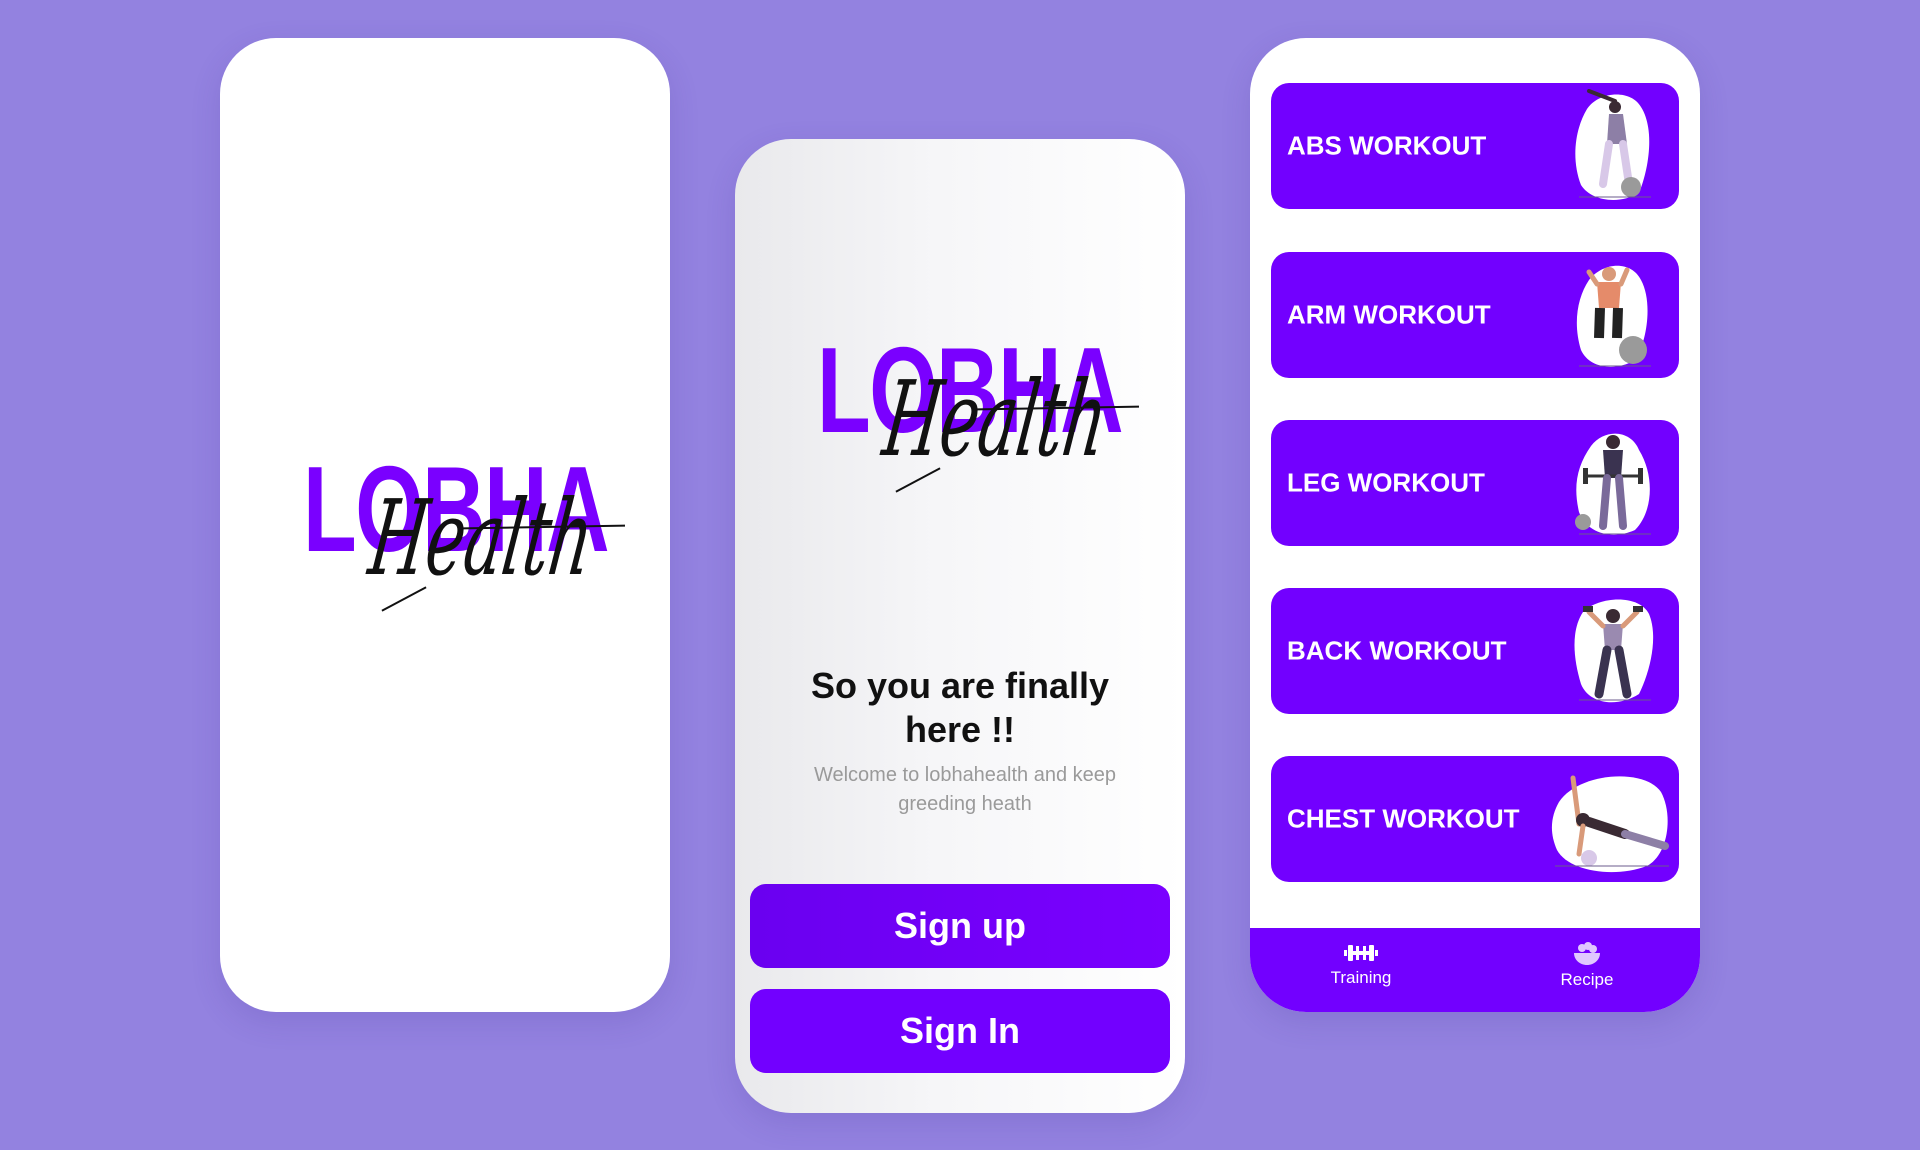  I want to click on sign-up-button: Sign up, so click(960, 926).